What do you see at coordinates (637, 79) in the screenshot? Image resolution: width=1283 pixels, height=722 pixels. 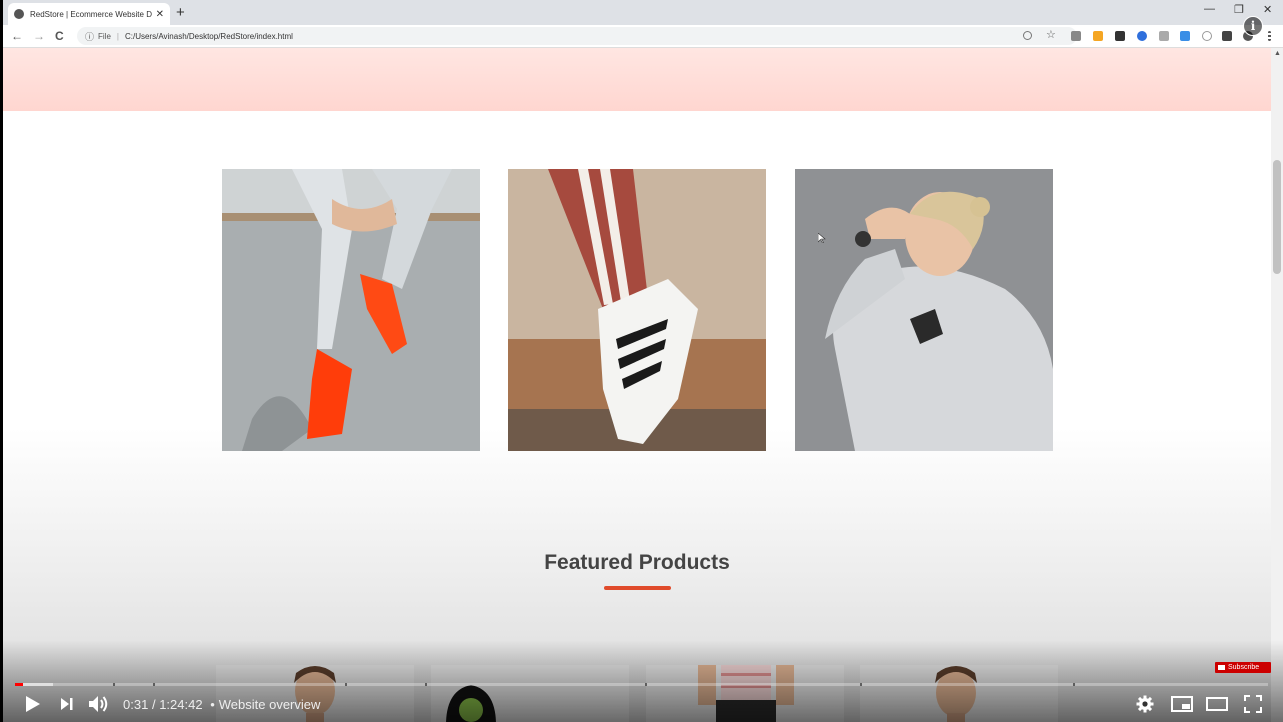 I see `header-background` at bounding box center [637, 79].